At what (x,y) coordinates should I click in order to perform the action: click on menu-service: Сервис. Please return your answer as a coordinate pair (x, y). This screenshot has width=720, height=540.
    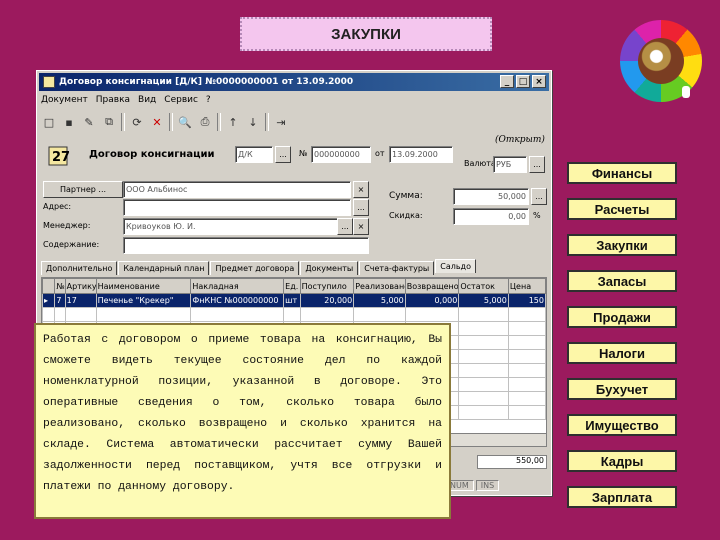
    Looking at the image, I should click on (181, 100).